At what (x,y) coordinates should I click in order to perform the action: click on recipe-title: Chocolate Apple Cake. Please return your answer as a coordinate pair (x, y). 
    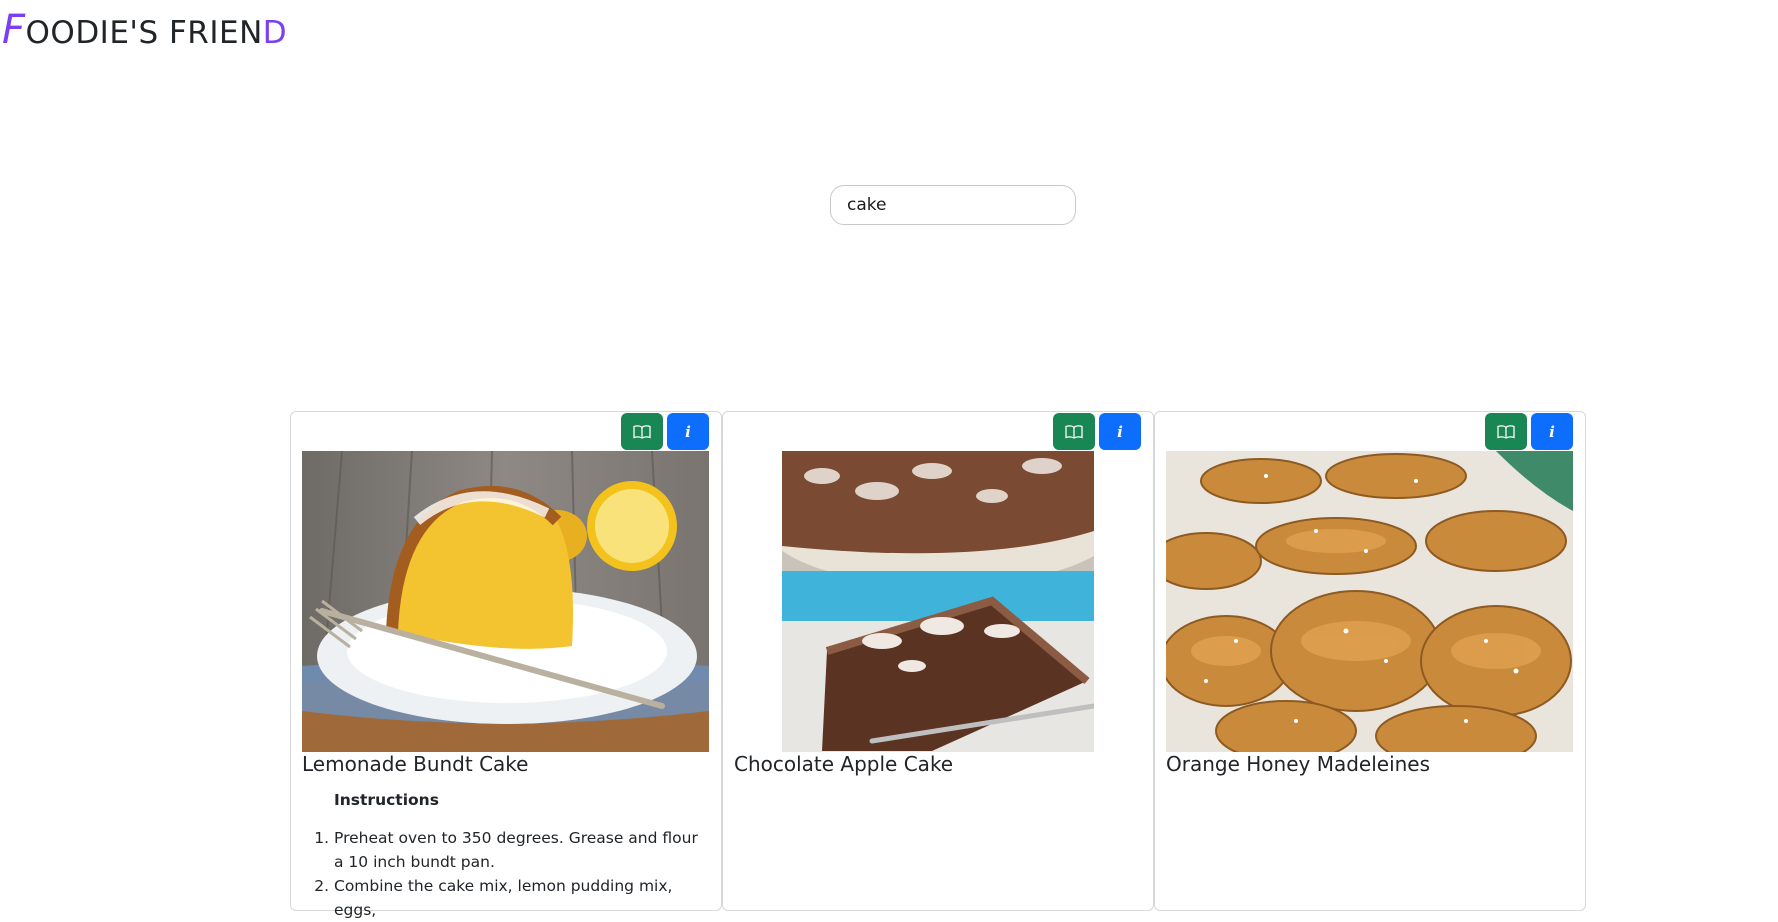
    Looking at the image, I should click on (844, 764).